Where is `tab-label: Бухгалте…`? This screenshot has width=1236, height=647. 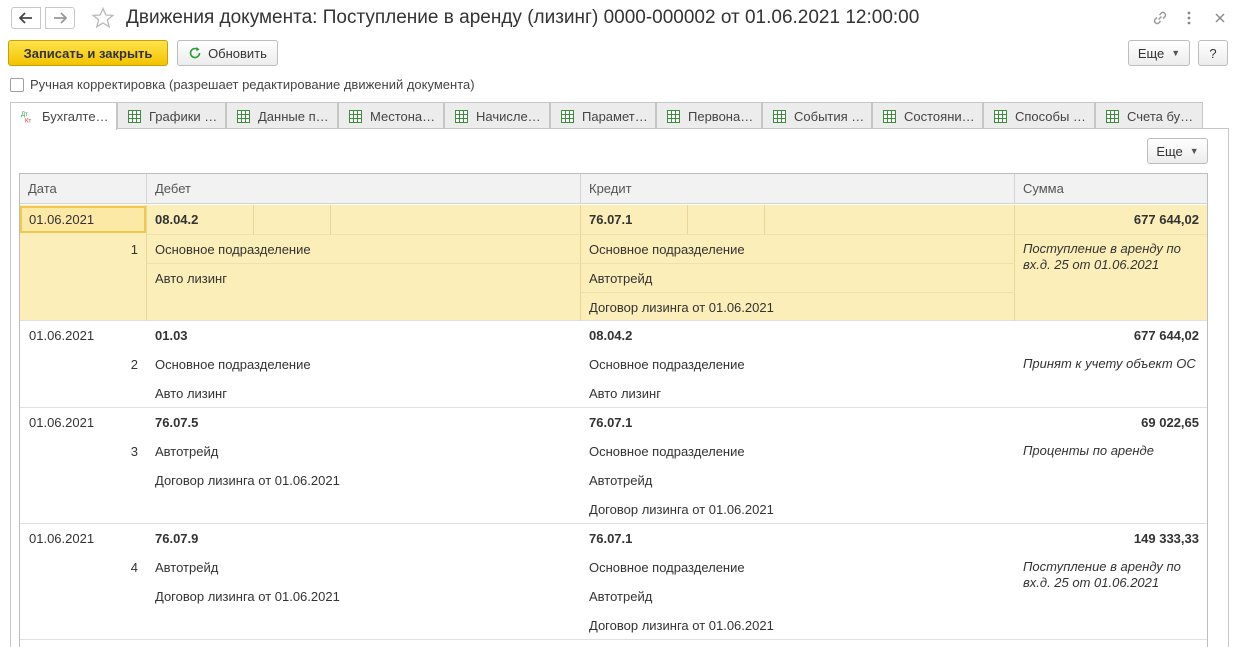
tab-label: Бухгалте… is located at coordinates (75, 116).